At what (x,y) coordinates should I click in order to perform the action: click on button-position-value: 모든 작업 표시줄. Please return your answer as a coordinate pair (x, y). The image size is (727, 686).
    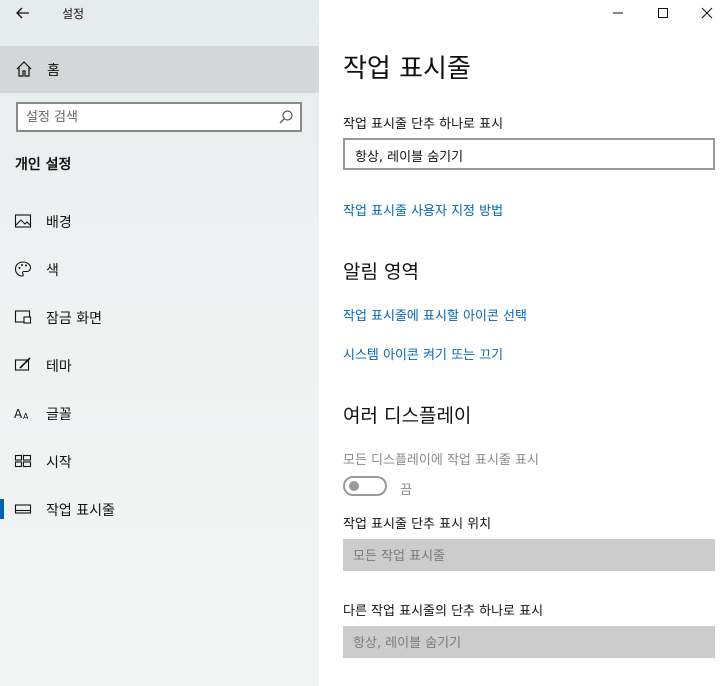
    Looking at the image, I should click on (399, 556).